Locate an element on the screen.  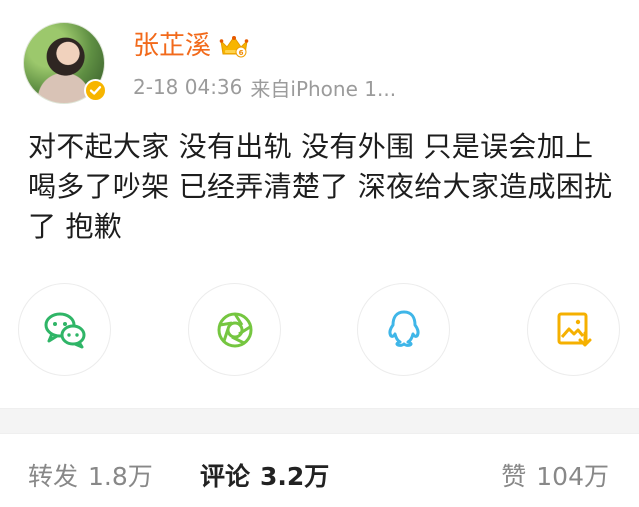
username-row: 张芷溪 6 is located at coordinates (191, 46).